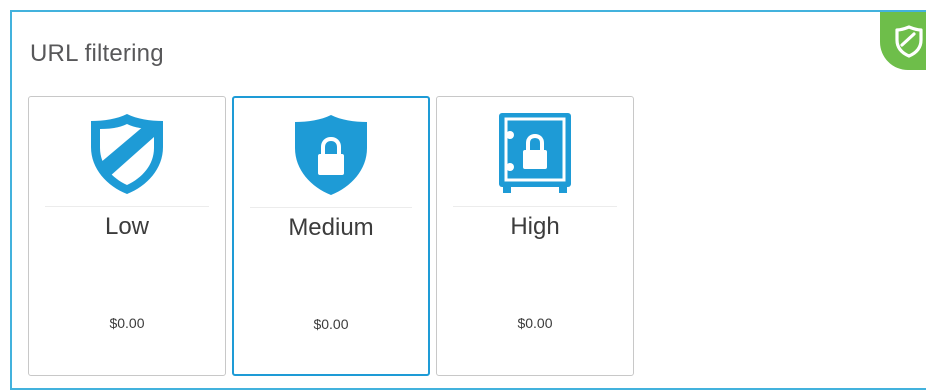 The image size is (926, 390). Describe the element at coordinates (97, 53) in the screenshot. I see `panel-title: URL filtering` at that location.